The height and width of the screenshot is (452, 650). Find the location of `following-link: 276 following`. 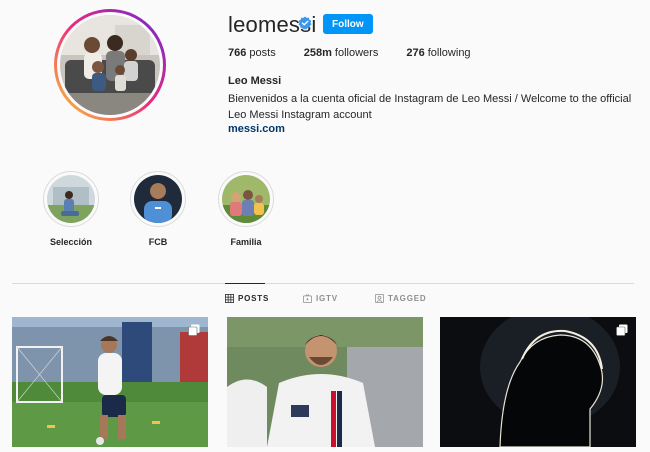

following-link: 276 following is located at coordinates (438, 53).